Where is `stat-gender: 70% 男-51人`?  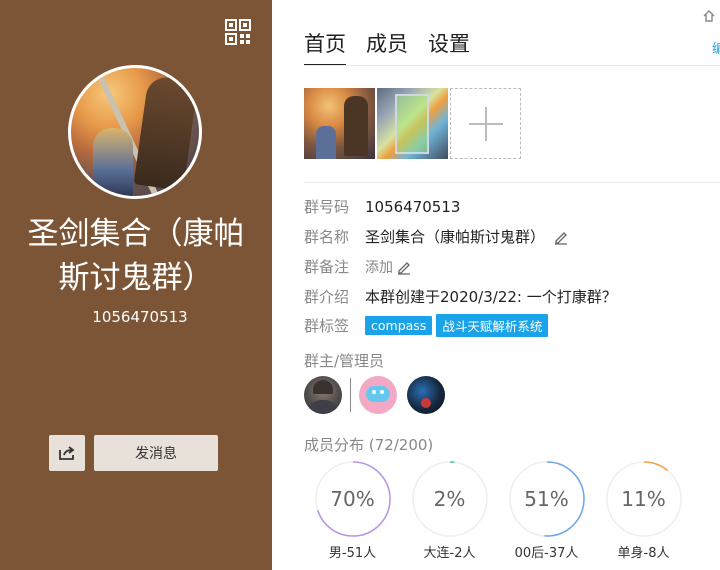
stat-gender: 70% 男-51人 is located at coordinates (352, 510).